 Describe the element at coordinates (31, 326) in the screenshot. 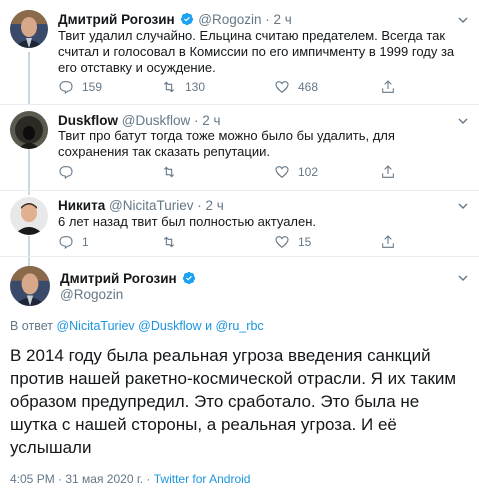

I see `replying-prefix: В ответ` at that location.